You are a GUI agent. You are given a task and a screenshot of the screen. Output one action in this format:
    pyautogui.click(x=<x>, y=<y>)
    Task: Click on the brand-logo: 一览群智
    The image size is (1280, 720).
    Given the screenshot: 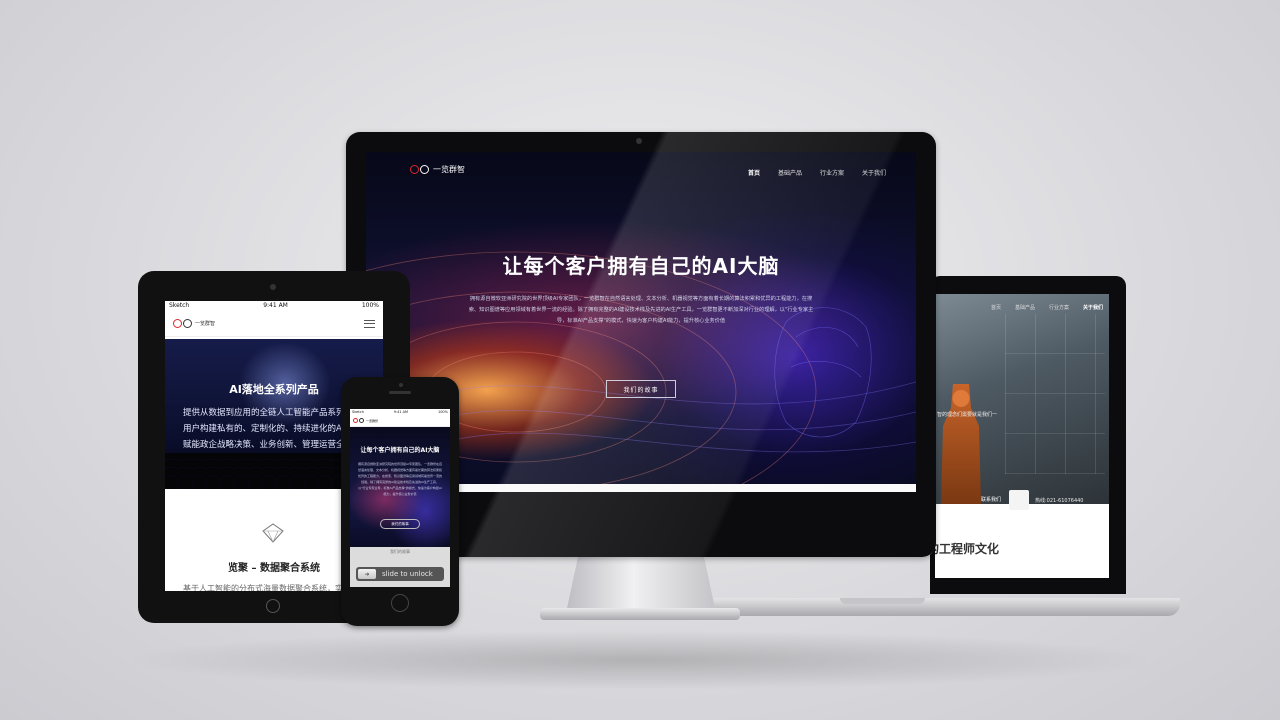 What is the action you would take?
    pyautogui.click(x=437, y=169)
    